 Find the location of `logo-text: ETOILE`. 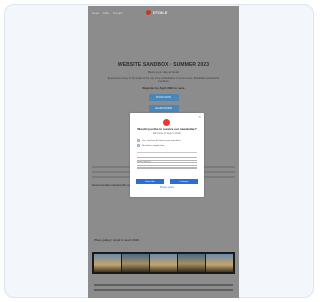

logo-text: ETOILE is located at coordinates (160, 12).